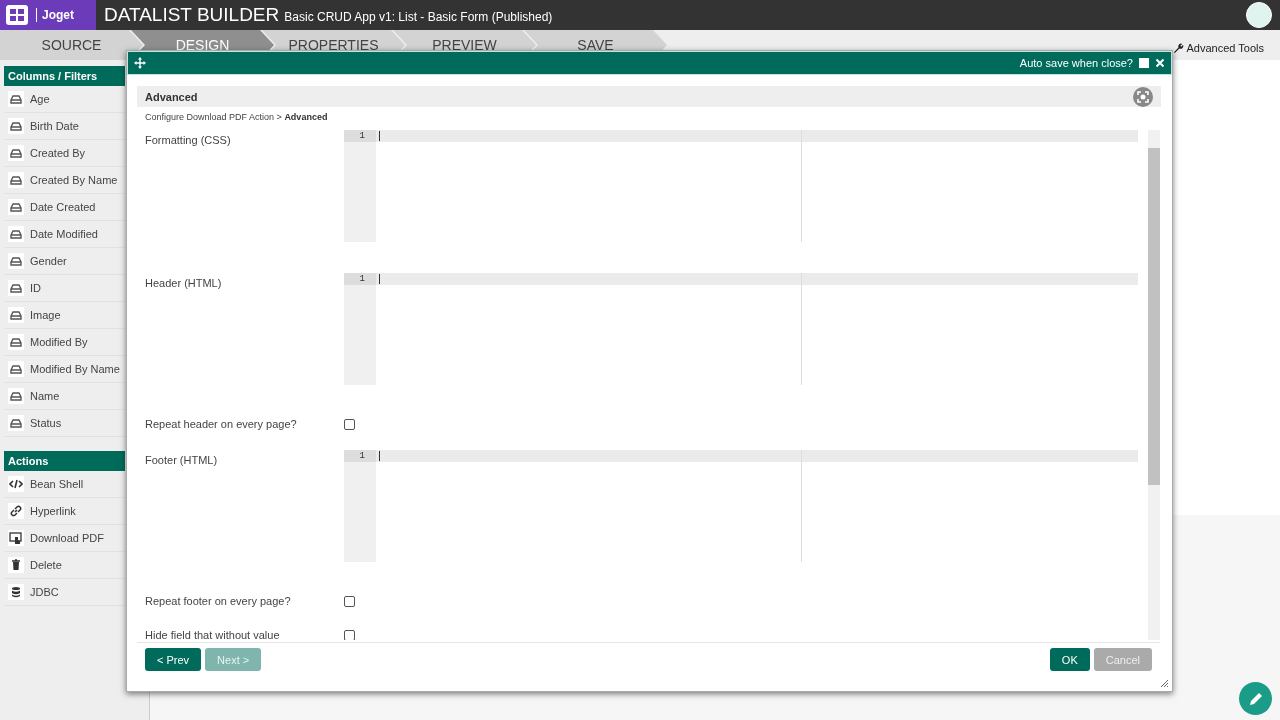 This screenshot has width=1280, height=720. I want to click on move-icon, so click(140, 63).